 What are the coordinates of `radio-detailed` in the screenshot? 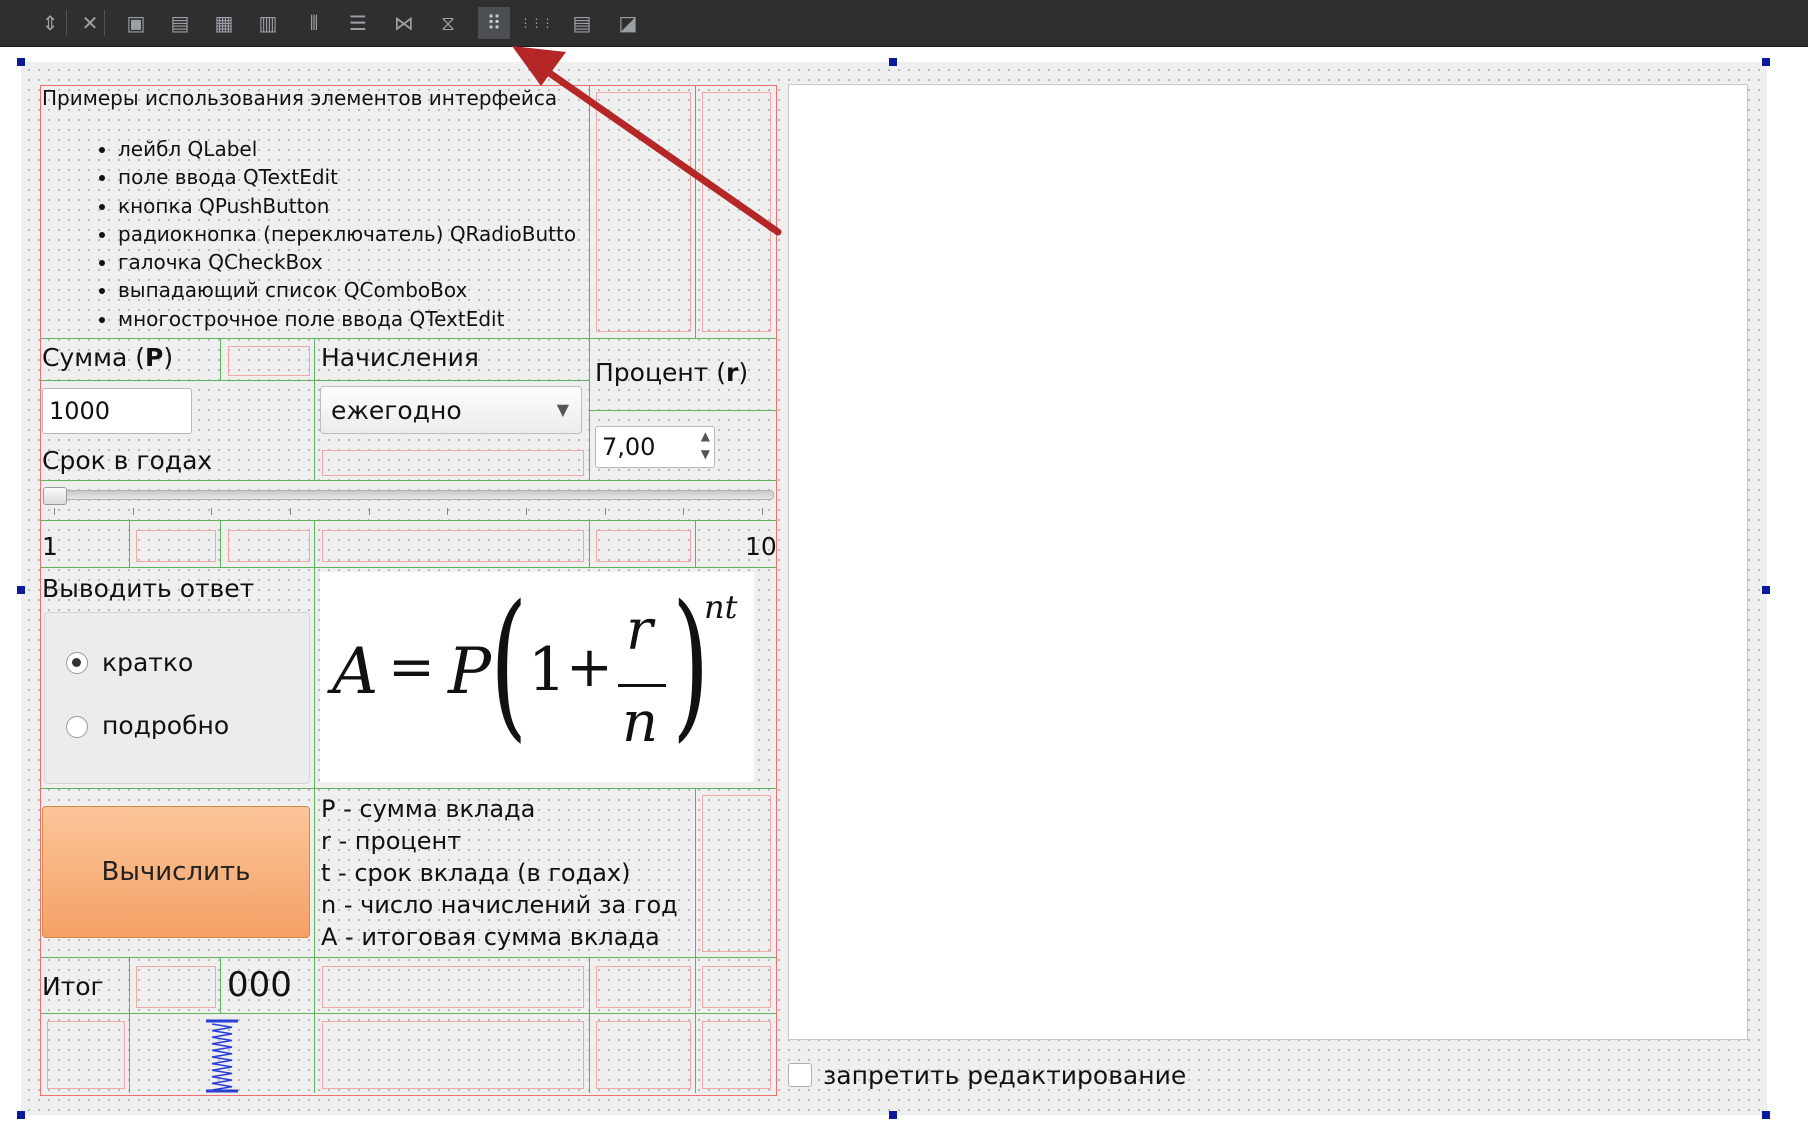 It's located at (77, 727).